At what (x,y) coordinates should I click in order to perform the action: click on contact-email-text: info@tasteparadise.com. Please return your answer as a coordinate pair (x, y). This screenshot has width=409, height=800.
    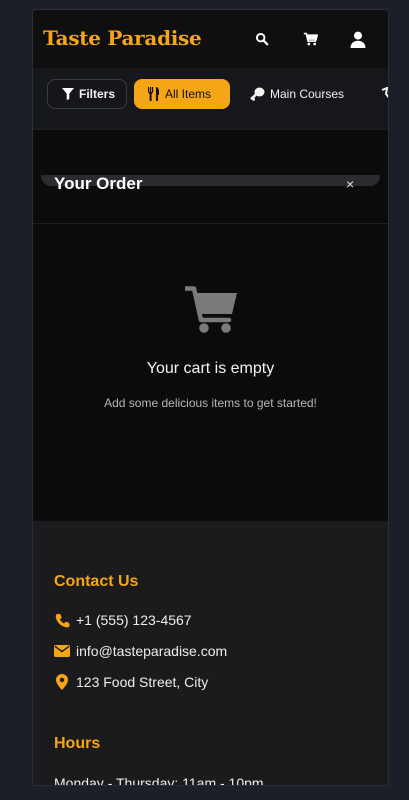
    Looking at the image, I should click on (152, 651).